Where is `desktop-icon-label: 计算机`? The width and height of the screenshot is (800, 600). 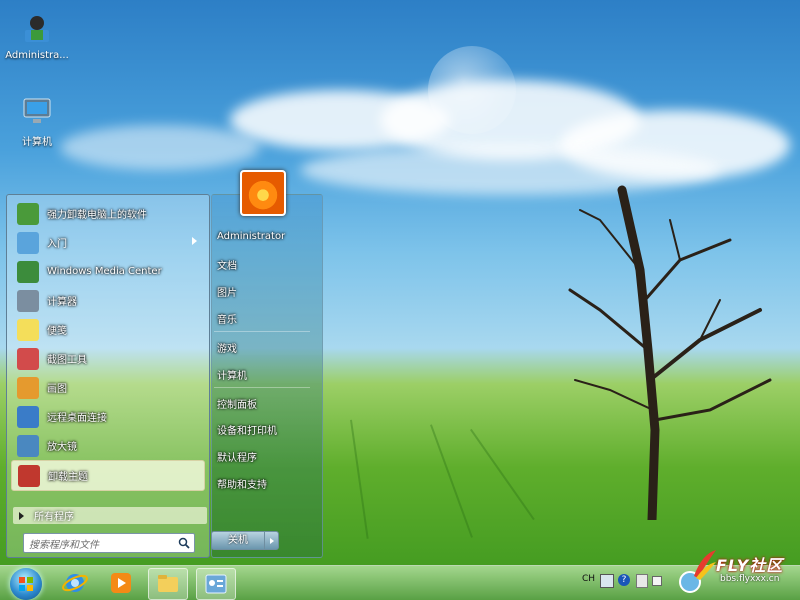
desktop-icon-label: 计算机 is located at coordinates (37, 142).